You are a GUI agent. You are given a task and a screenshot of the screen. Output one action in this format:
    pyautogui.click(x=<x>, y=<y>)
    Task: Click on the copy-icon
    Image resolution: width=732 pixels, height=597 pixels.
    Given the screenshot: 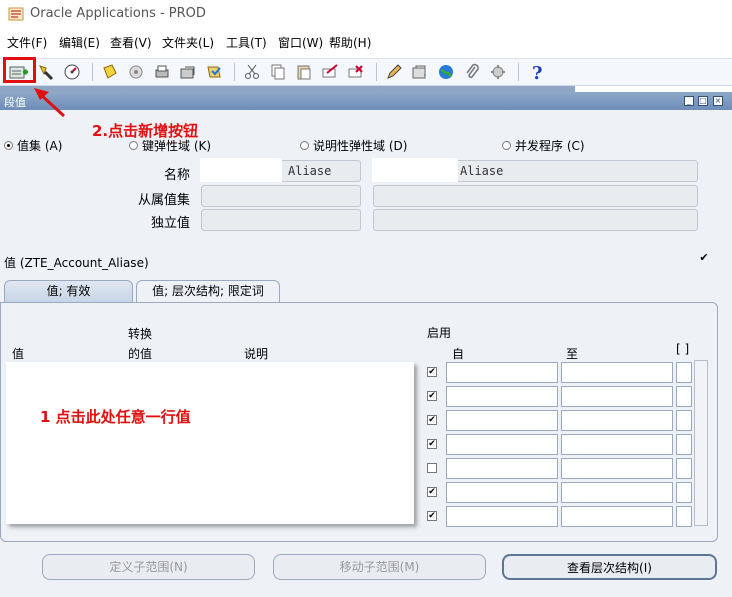 What is the action you would take?
    pyautogui.click(x=278, y=72)
    